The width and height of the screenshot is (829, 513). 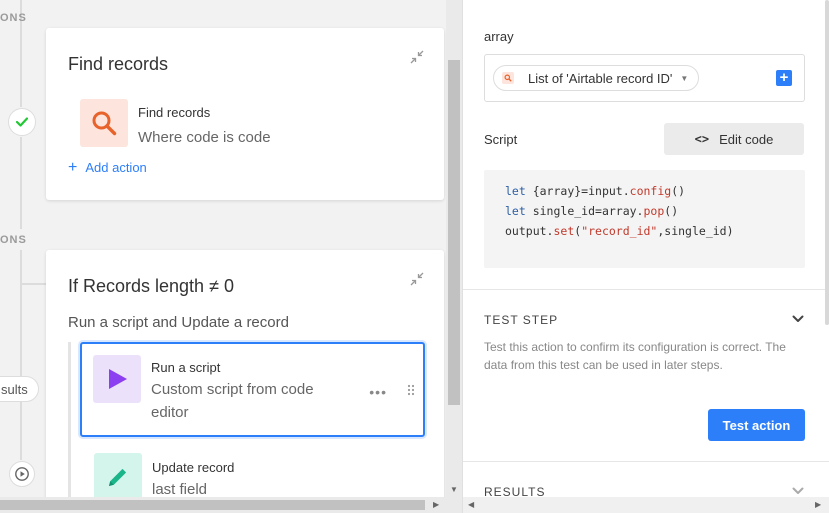 I want to click on step-description: Custom script from code editor, so click(x=232, y=401).